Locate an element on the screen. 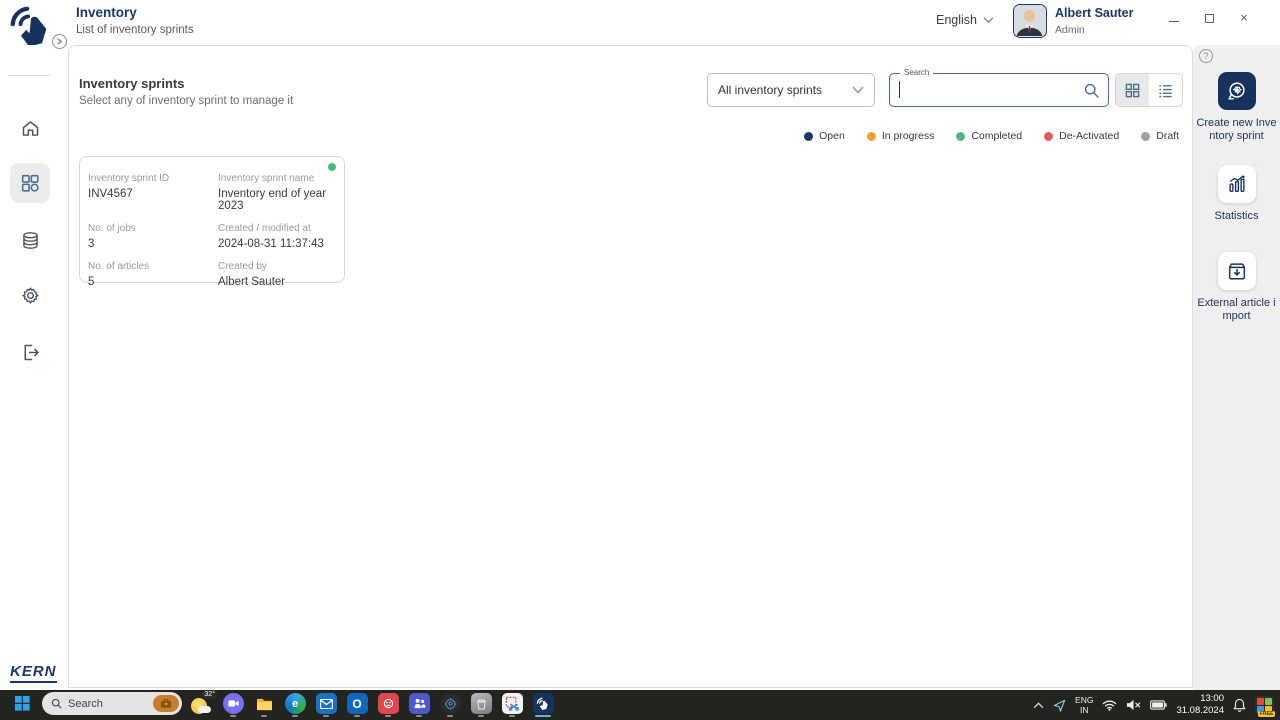 The image size is (1280, 720). minimize-icon is located at coordinates (1174, 18).